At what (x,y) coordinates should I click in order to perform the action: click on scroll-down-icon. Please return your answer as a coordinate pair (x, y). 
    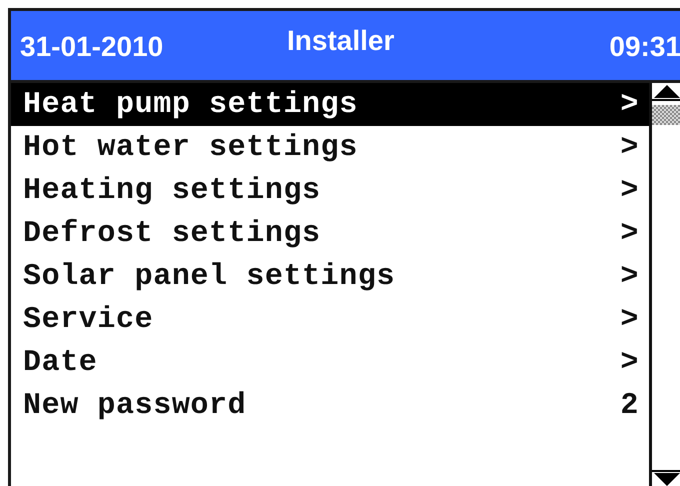
    Looking at the image, I should click on (666, 478).